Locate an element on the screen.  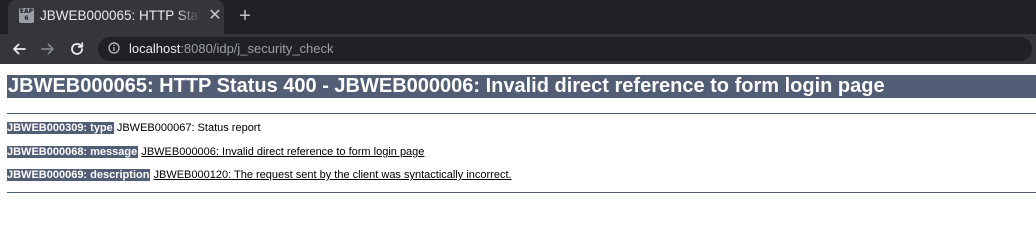
reload-icon is located at coordinates (77, 49).